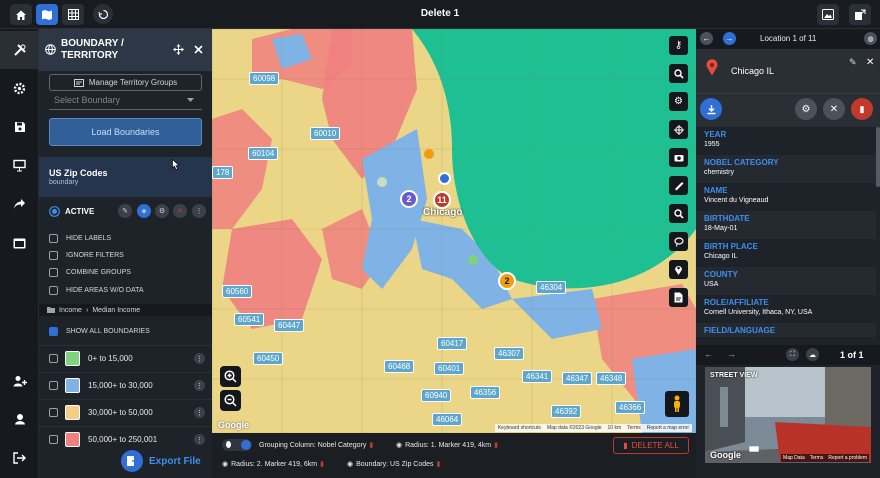 Image resolution: width=880 pixels, height=478 pixels. Describe the element at coordinates (125, 358) in the screenshot. I see `legend-row: 0+ to 15,000 ⋮` at that location.